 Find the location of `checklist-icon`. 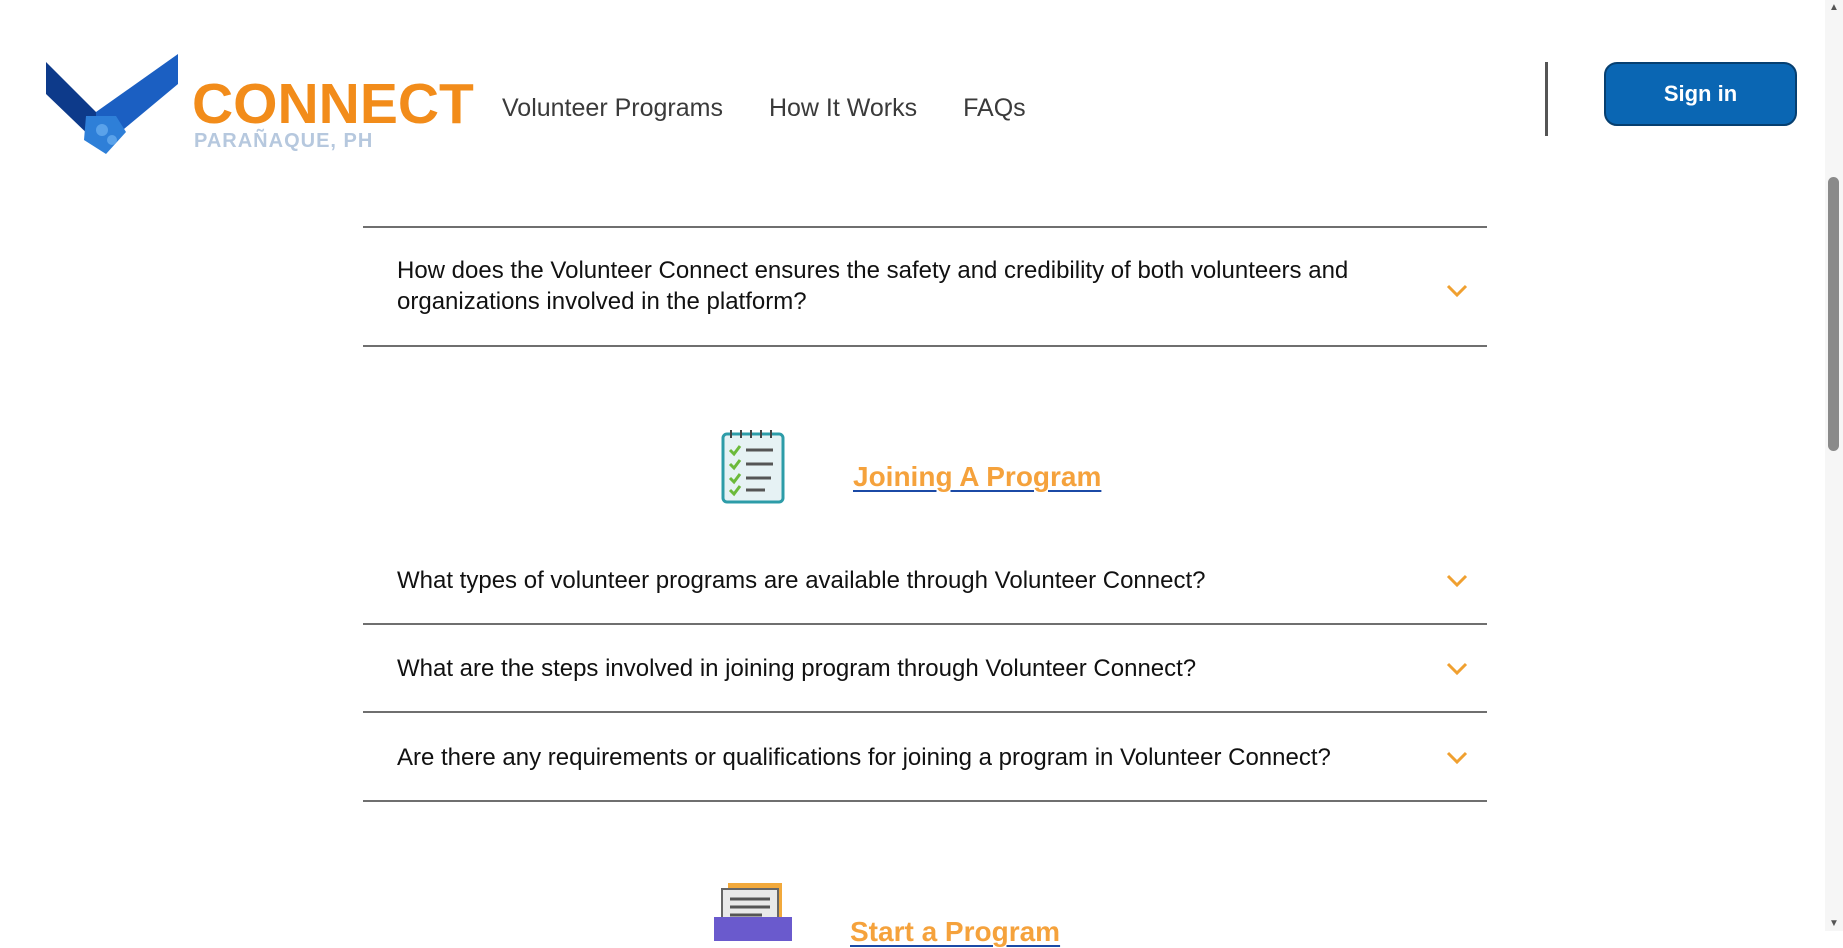

checklist-icon is located at coordinates (753, 467).